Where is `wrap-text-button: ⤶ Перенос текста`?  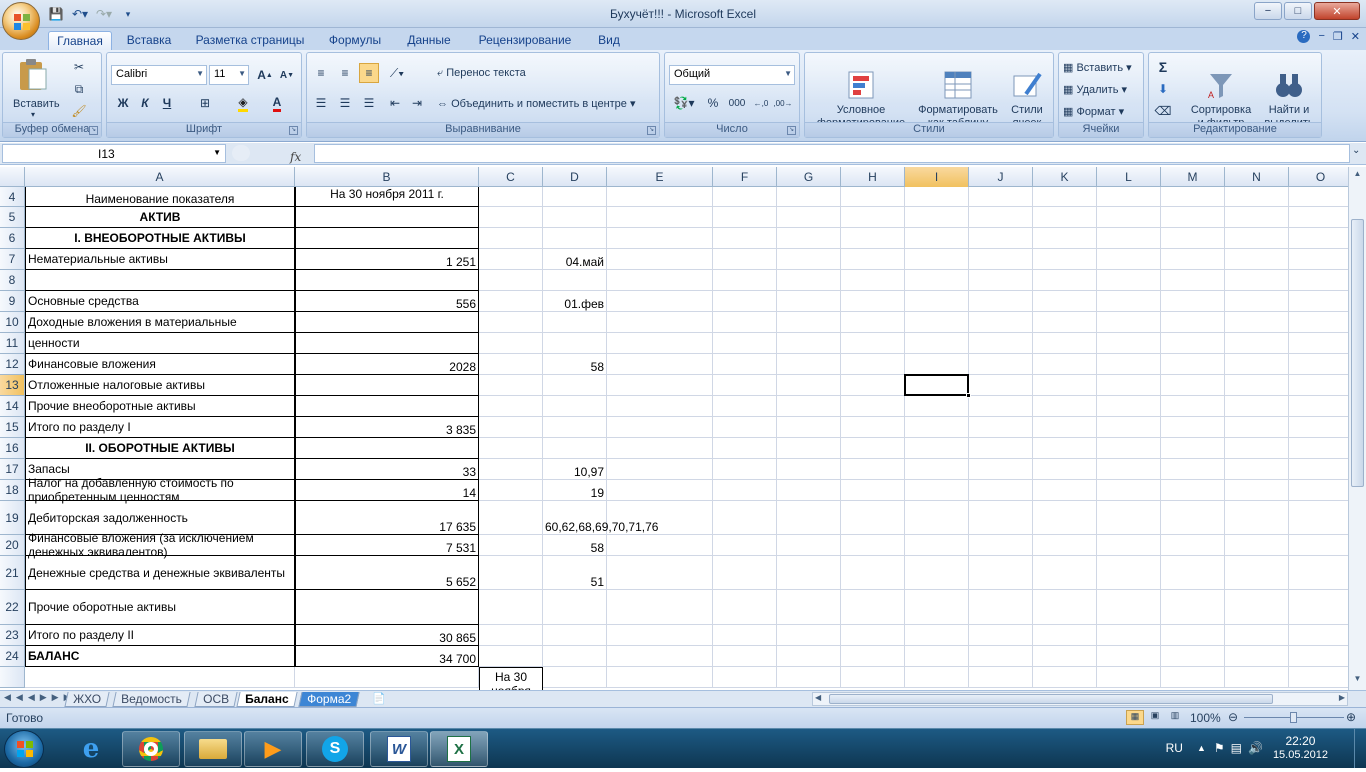
wrap-text-button: ⤶ Перенос текста is located at coordinates (481, 73).